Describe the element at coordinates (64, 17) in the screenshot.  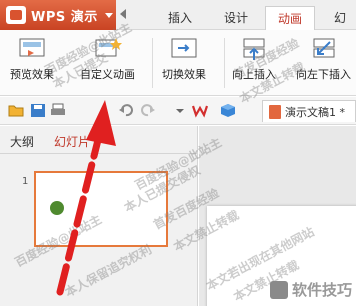
I see `app-name: WPS 演示` at that location.